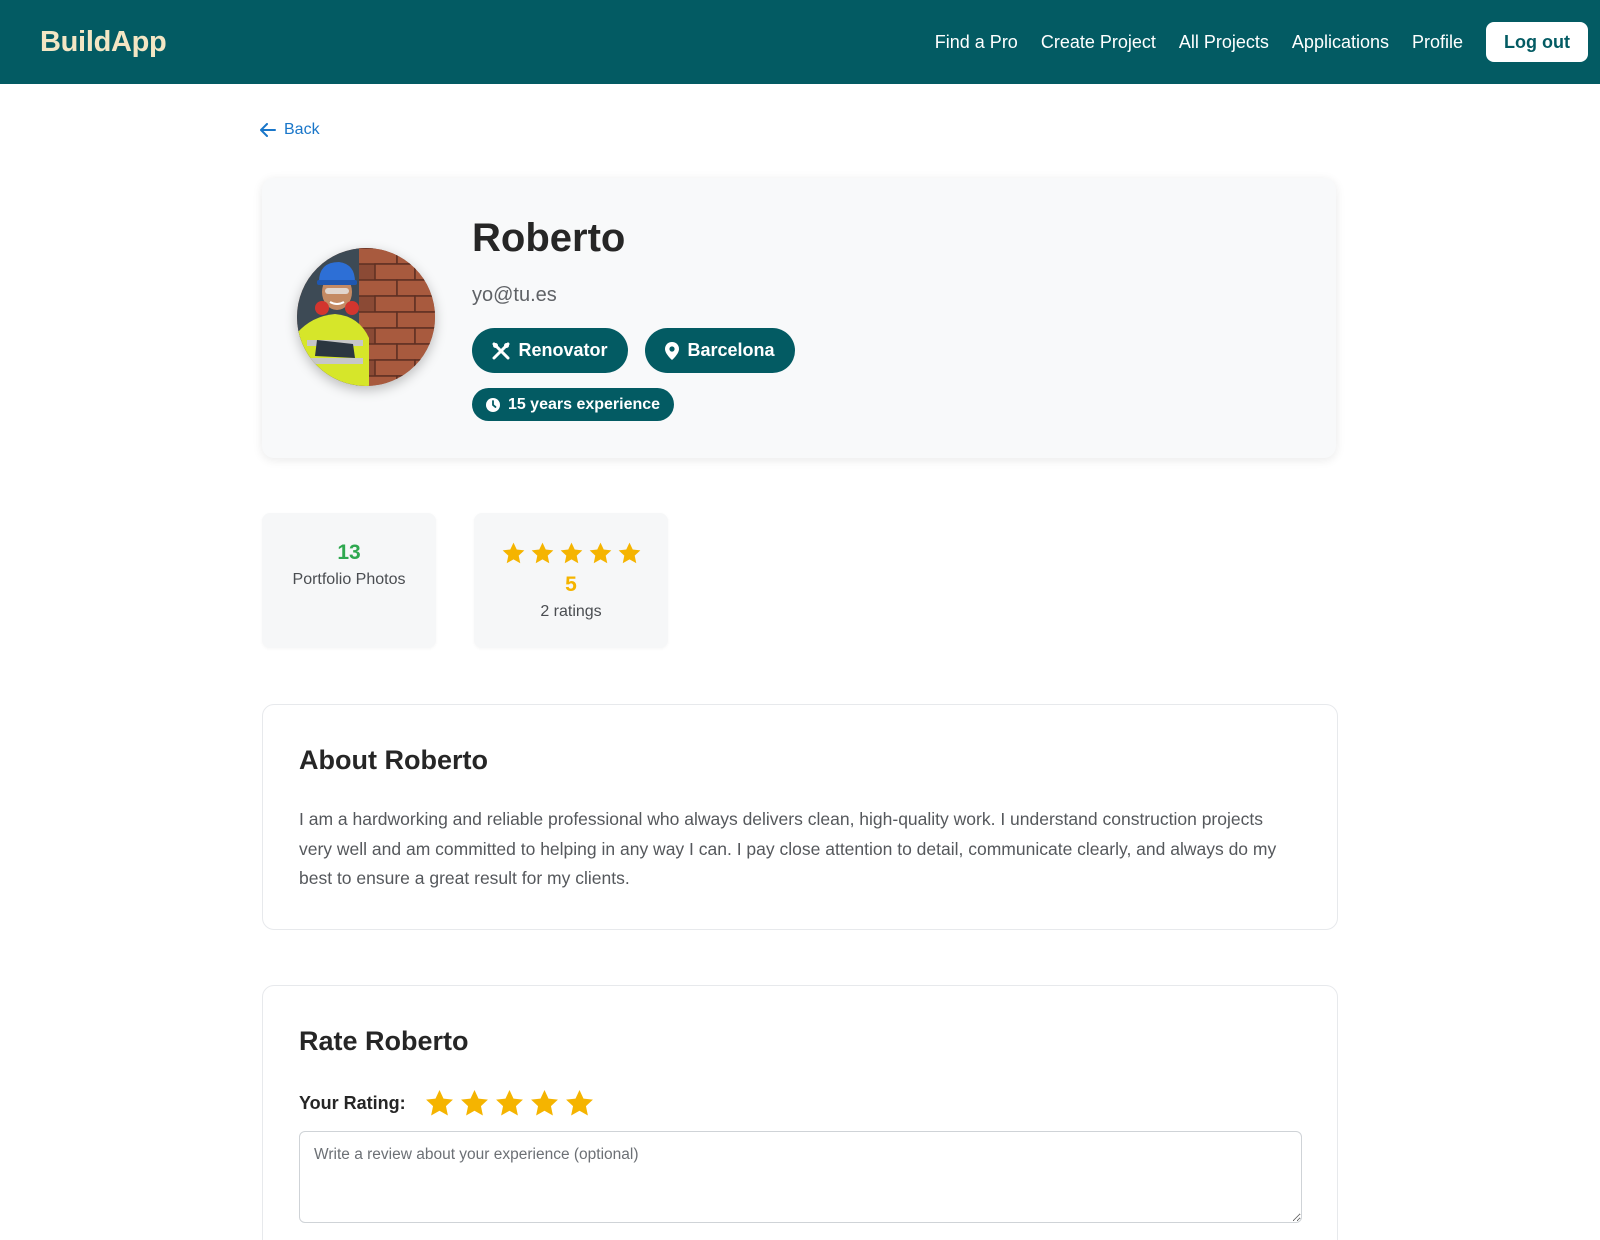 This screenshot has width=1600, height=1240. I want to click on nav-all-projects: All Projects, so click(1224, 42).